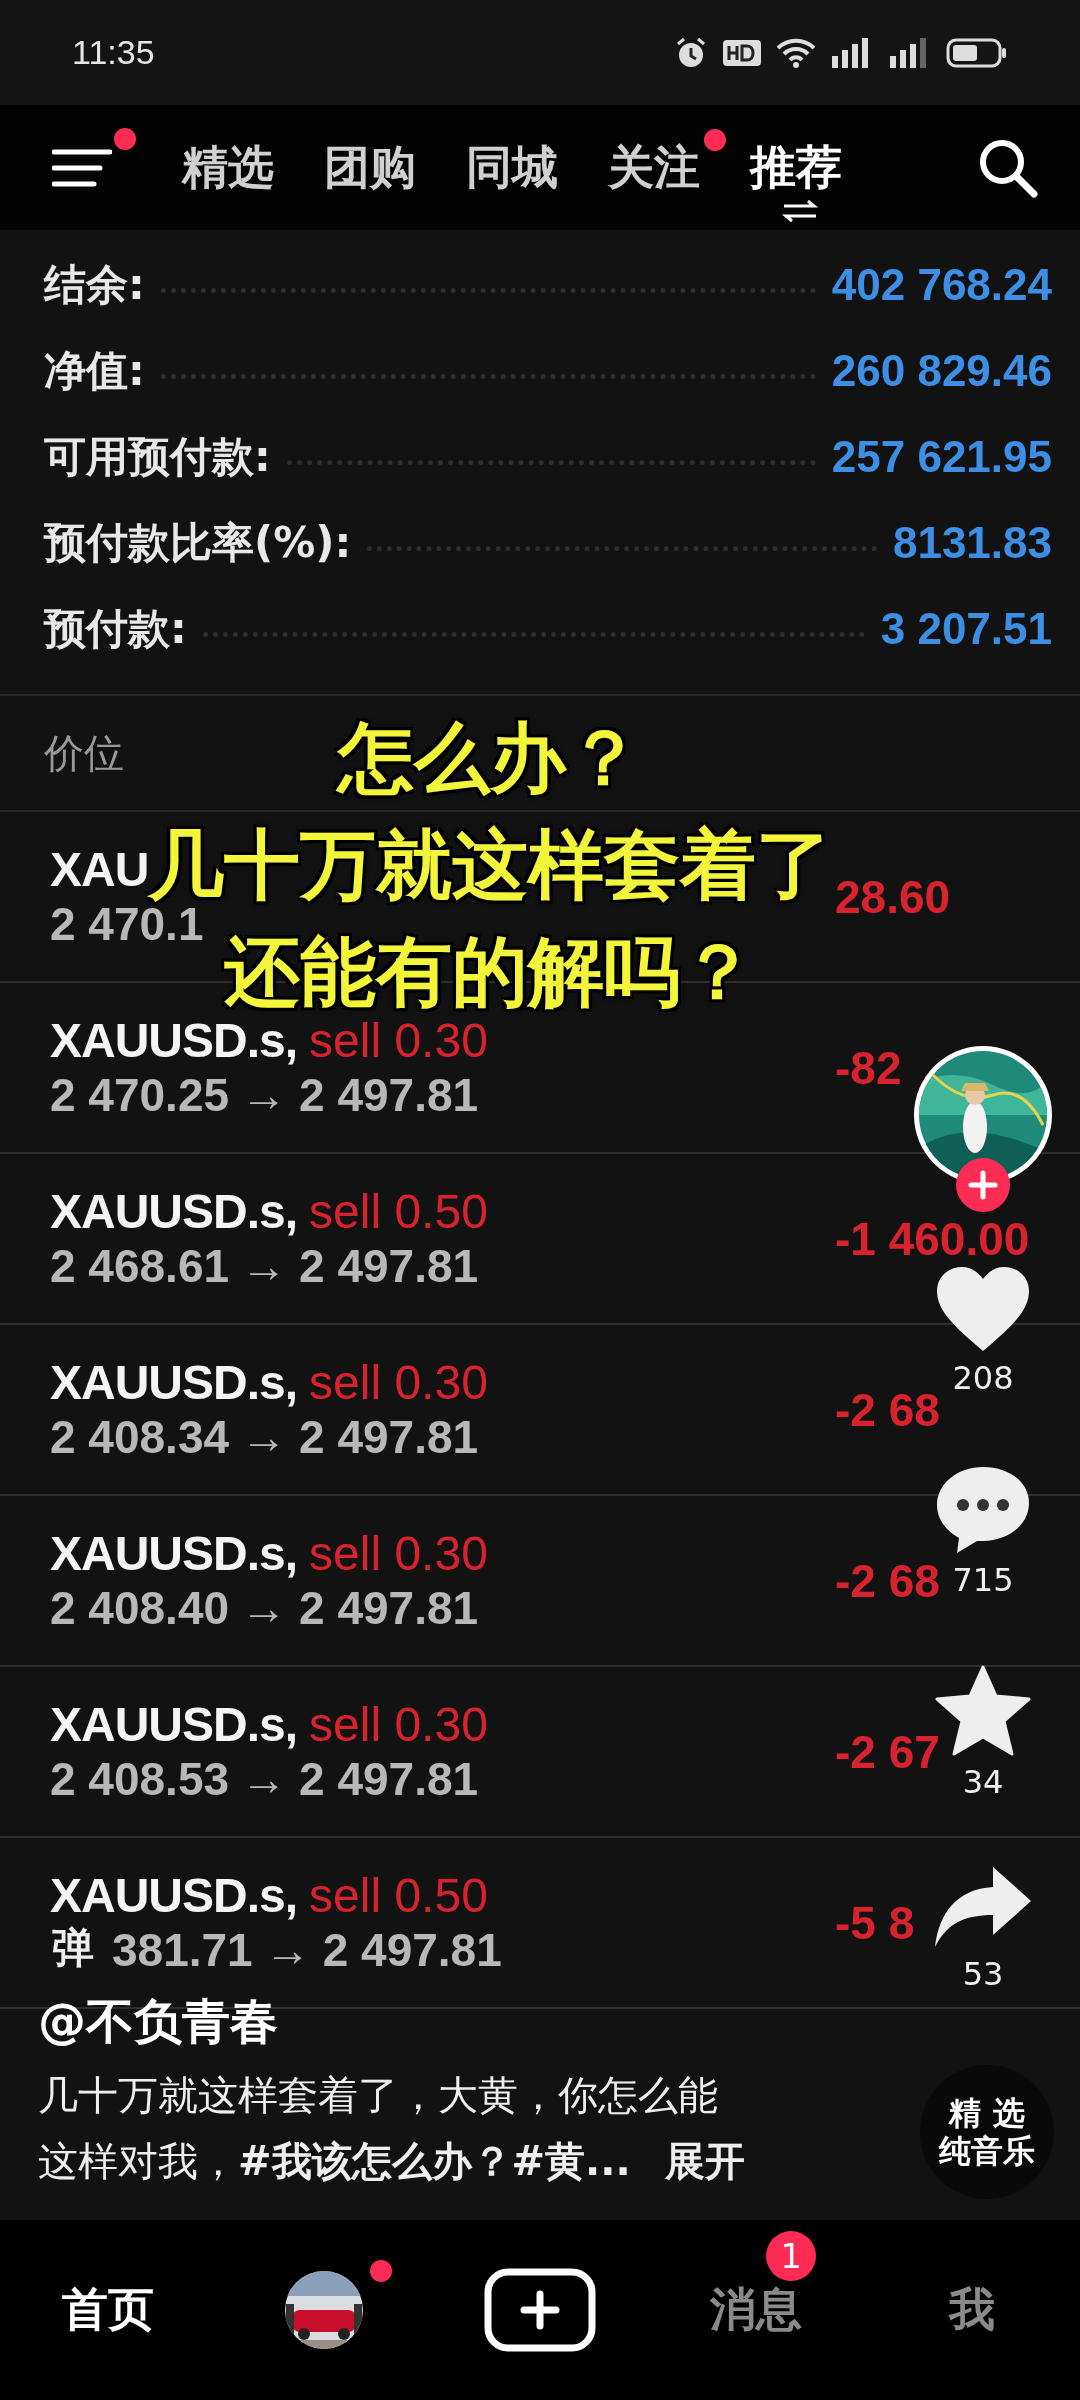 The height and width of the screenshot is (2400, 1080). What do you see at coordinates (987, 2132) in the screenshot?
I see `music-disc: 精 选 纯音乐` at bounding box center [987, 2132].